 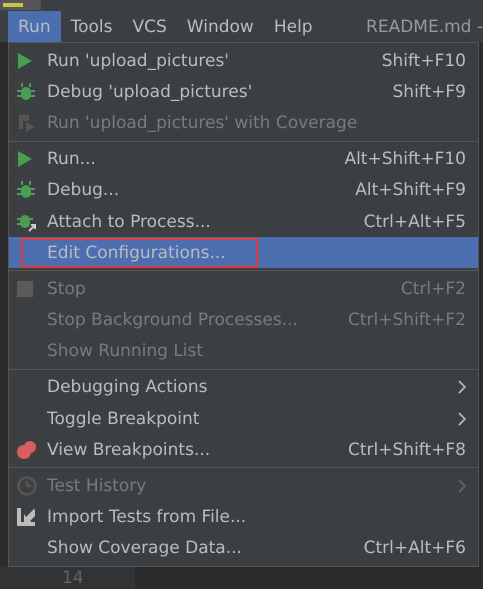 I want to click on menu-bar-item: Help, so click(x=293, y=26).